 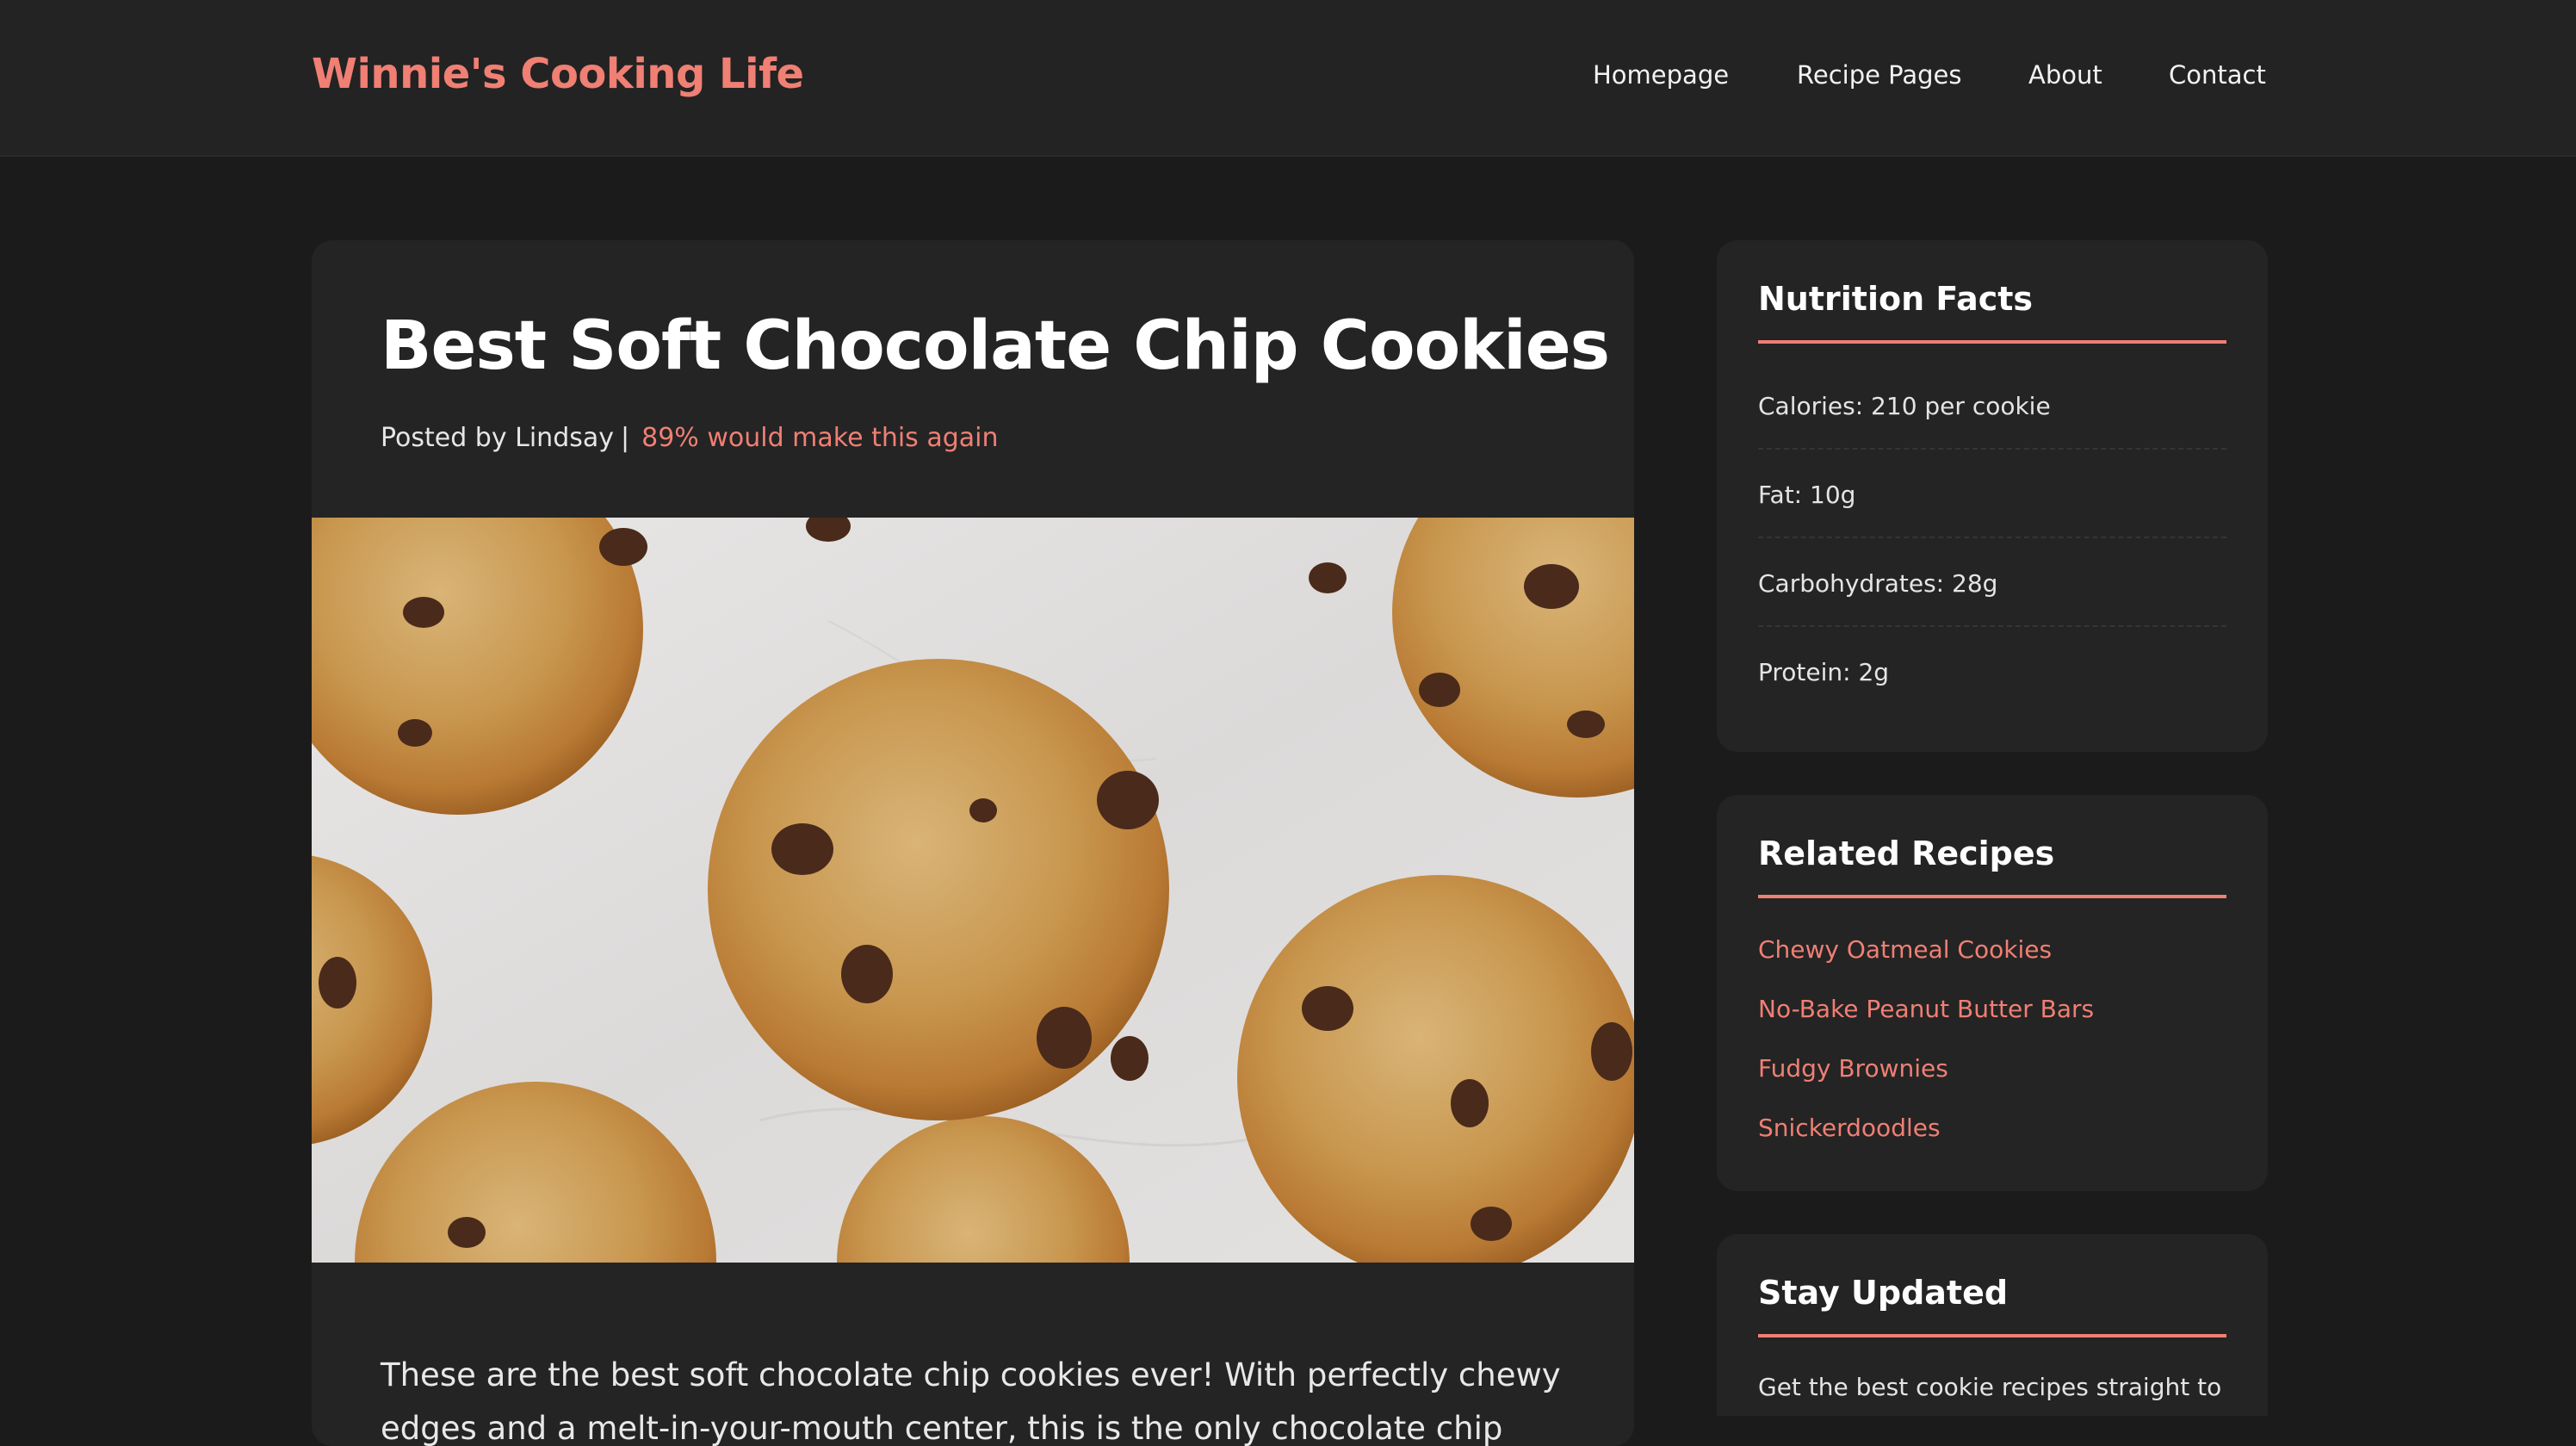 I want to click on nutrition-carbohydrates: Carbohydrates: 28g, so click(x=1992, y=582).